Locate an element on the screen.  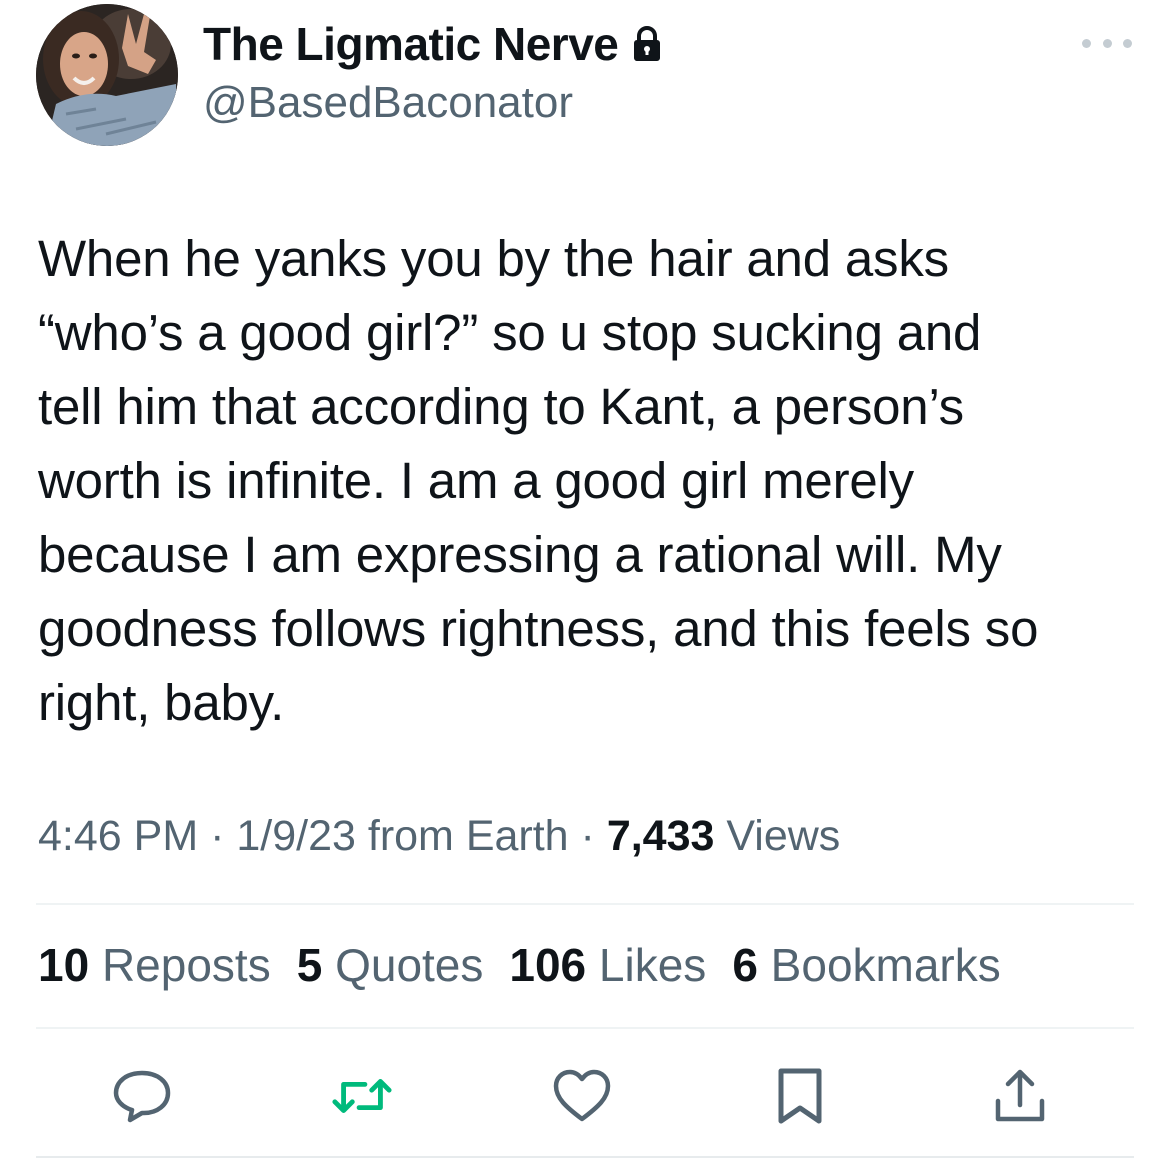
tweet-time: 4:46 PM is located at coordinates (118, 836).